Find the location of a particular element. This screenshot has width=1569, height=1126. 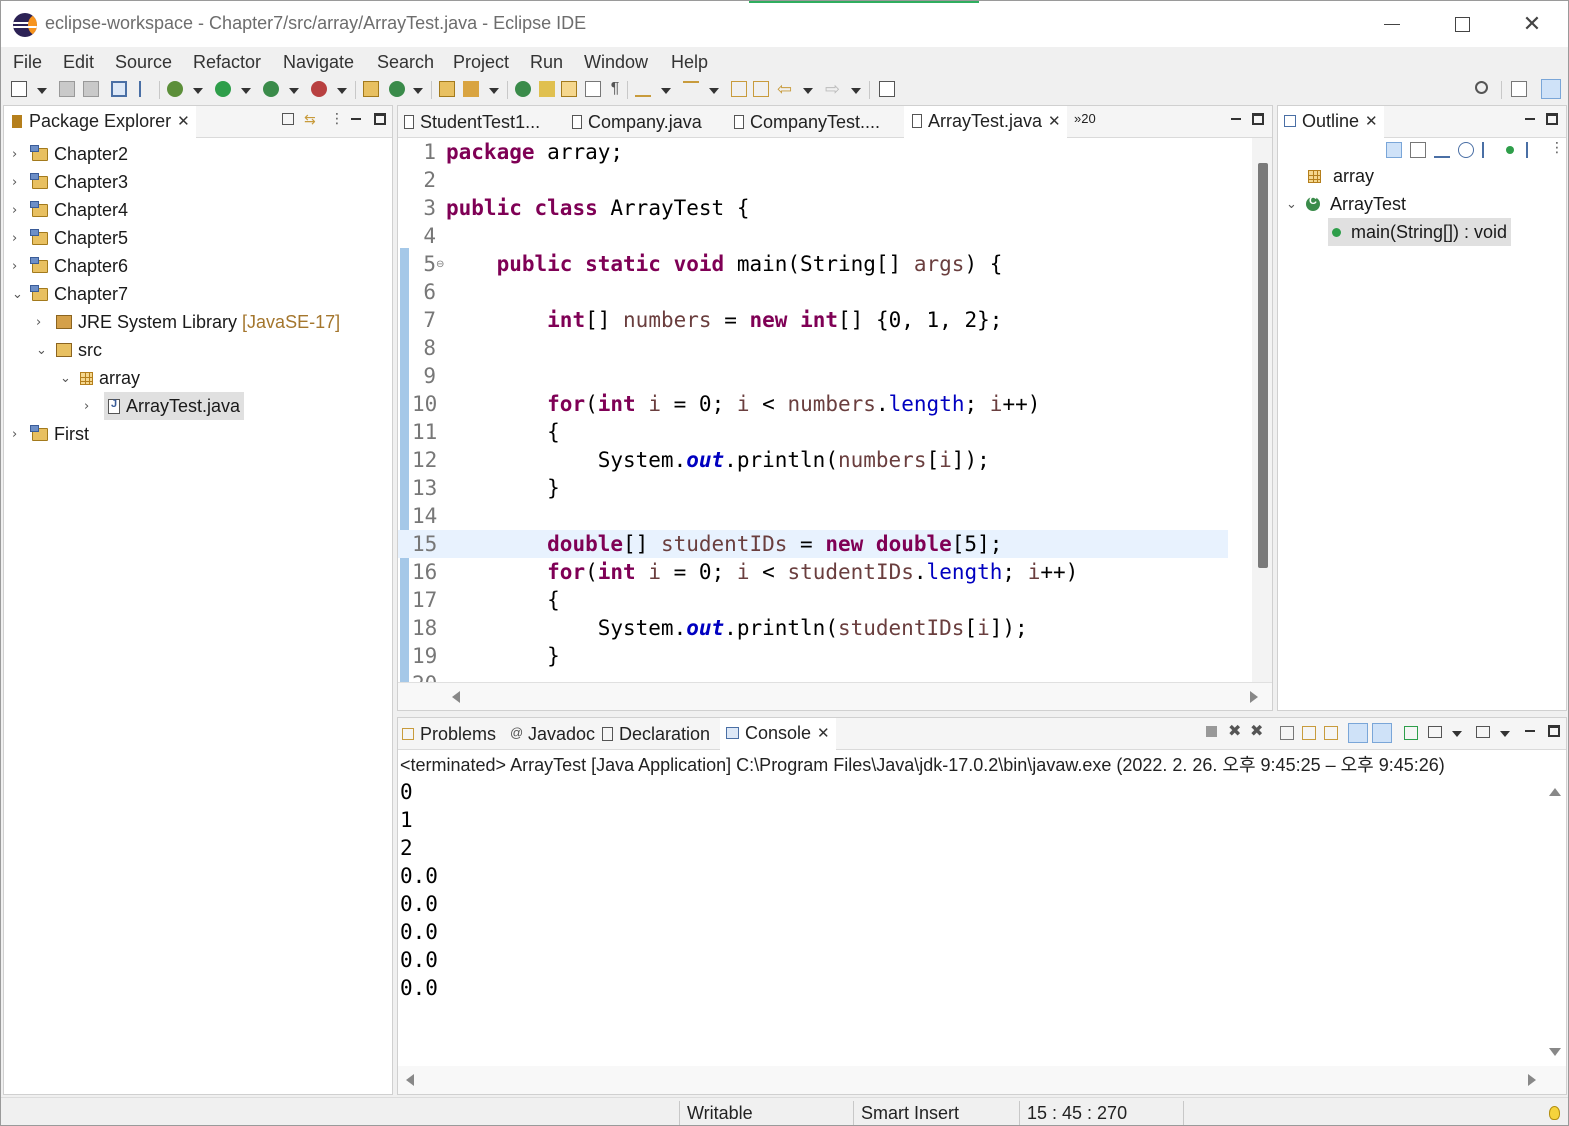

scroll-down-icon is located at coordinates (1555, 1052).